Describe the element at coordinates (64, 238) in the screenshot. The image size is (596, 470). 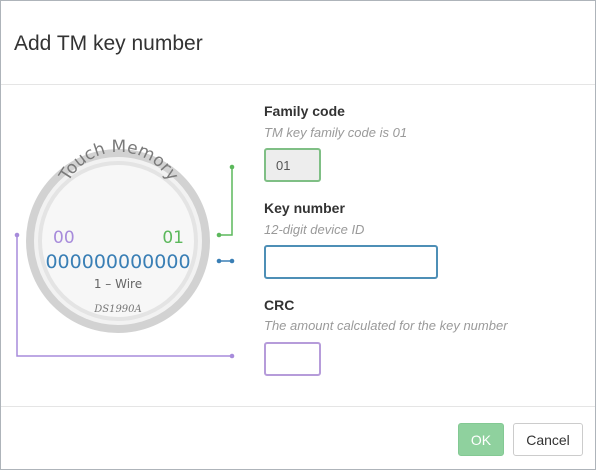
I see `badge-crc-code: 00` at that location.